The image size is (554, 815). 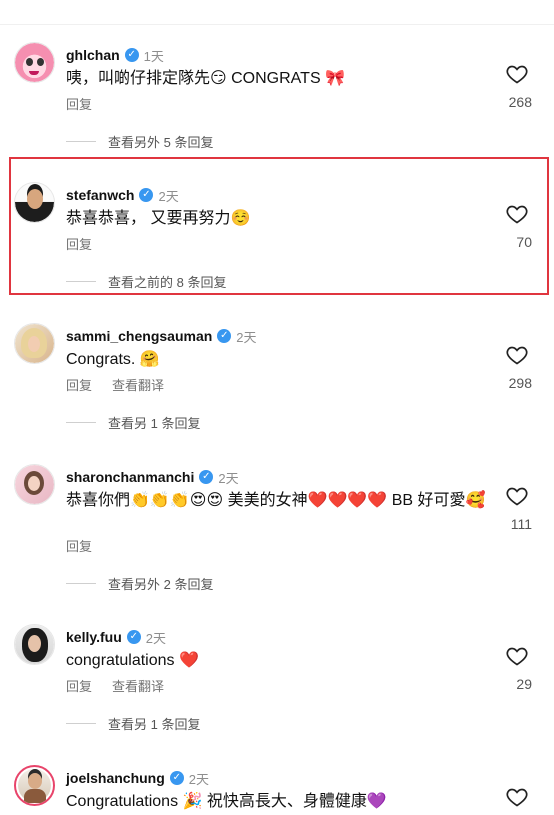 I want to click on cartoon-pink-avatar-icon, so click(x=34, y=62).